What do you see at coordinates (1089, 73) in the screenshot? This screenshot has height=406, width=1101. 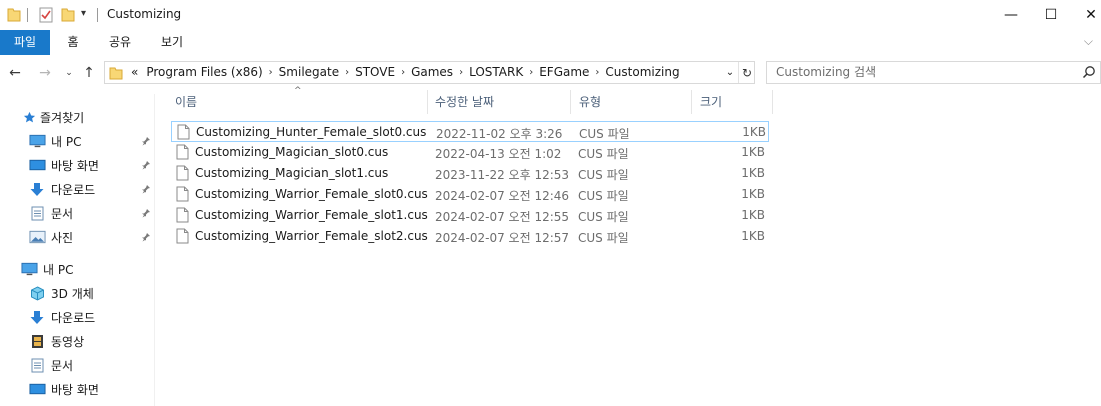 I see `search-icon` at bounding box center [1089, 73].